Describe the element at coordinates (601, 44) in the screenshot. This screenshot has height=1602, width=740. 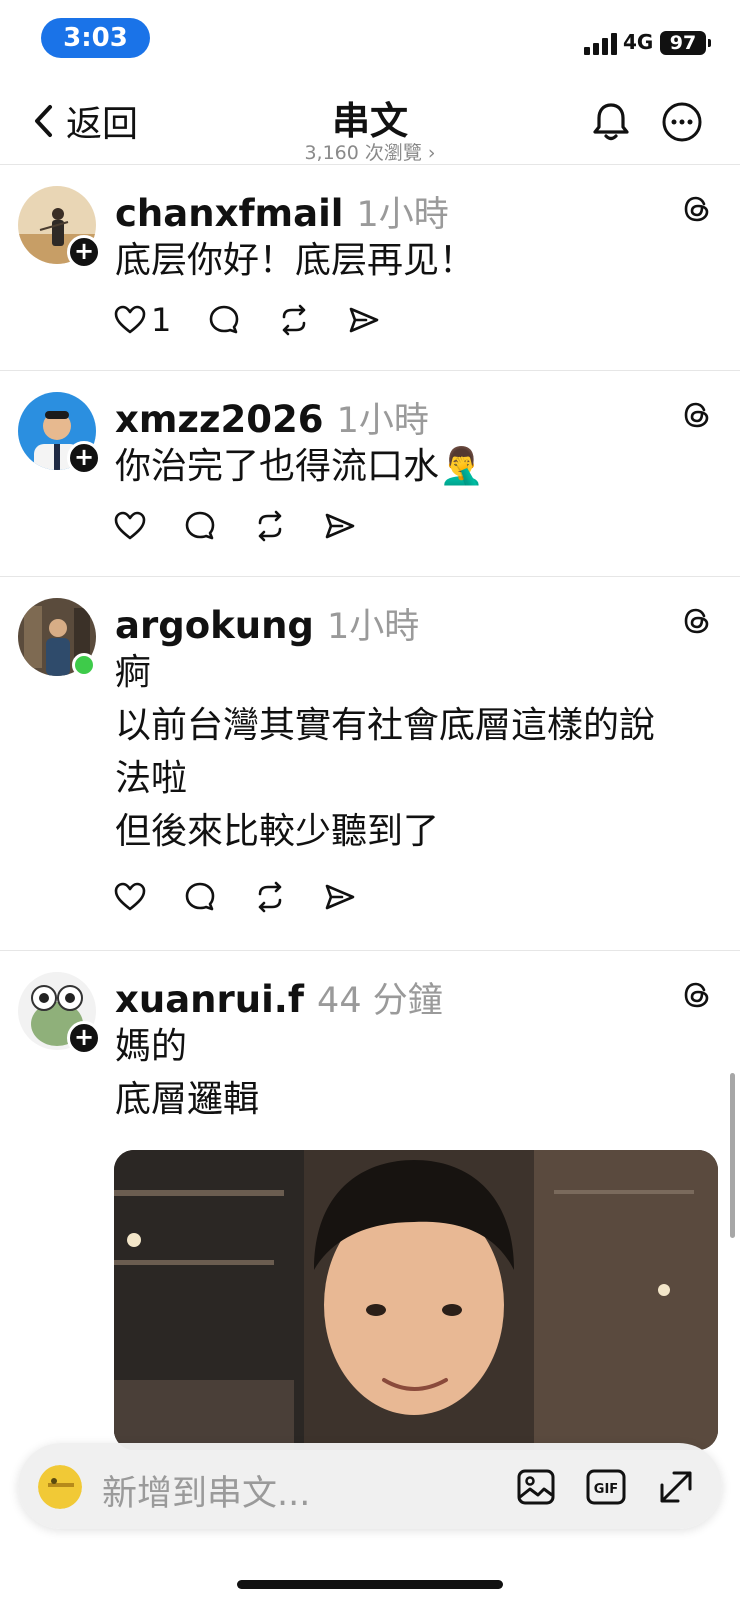
I see `signal-icon` at that location.